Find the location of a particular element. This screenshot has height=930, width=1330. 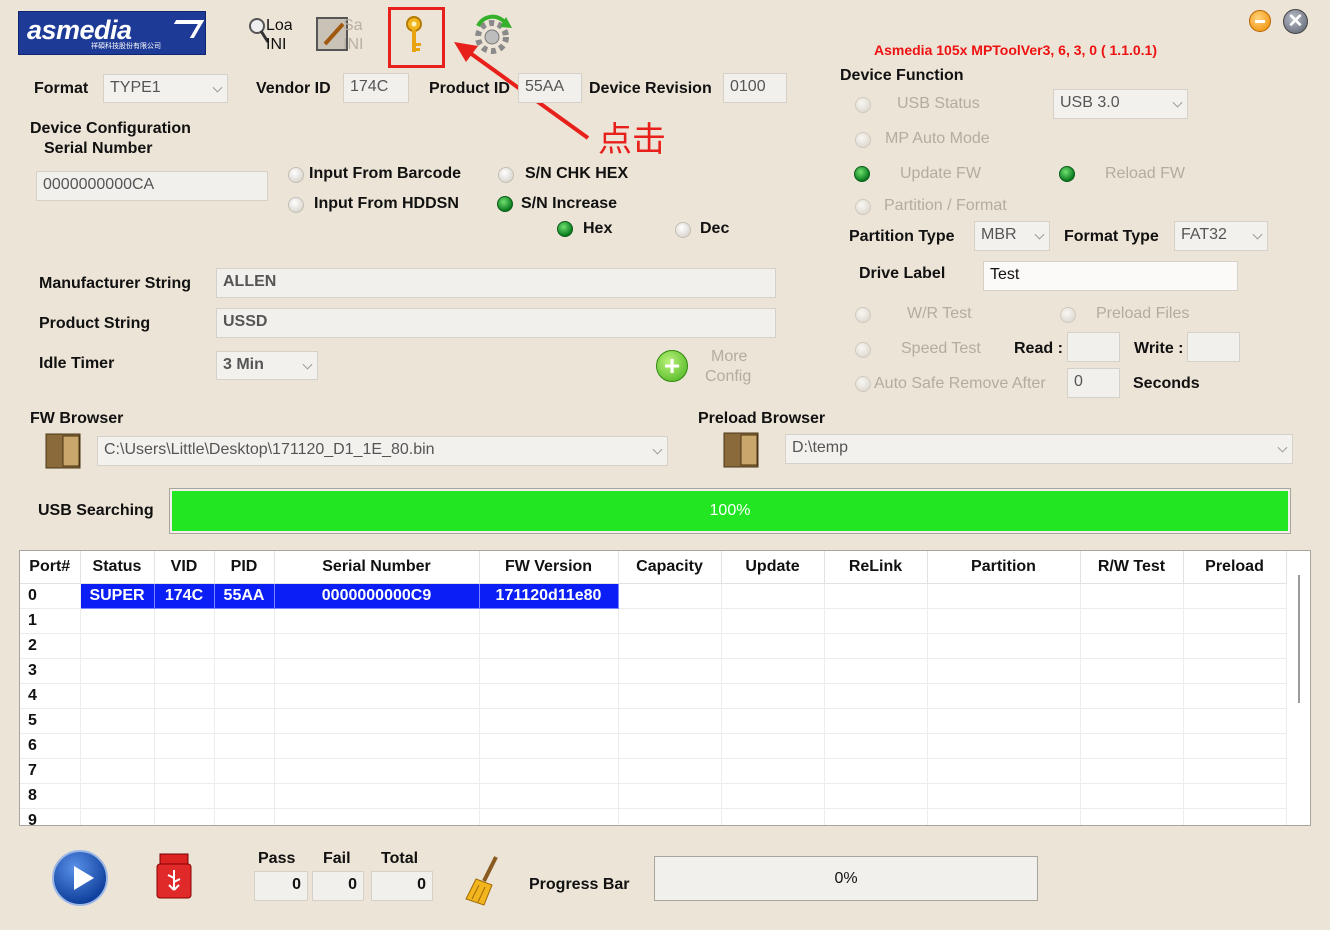

column-header: Partition is located at coordinates (1004, 567).